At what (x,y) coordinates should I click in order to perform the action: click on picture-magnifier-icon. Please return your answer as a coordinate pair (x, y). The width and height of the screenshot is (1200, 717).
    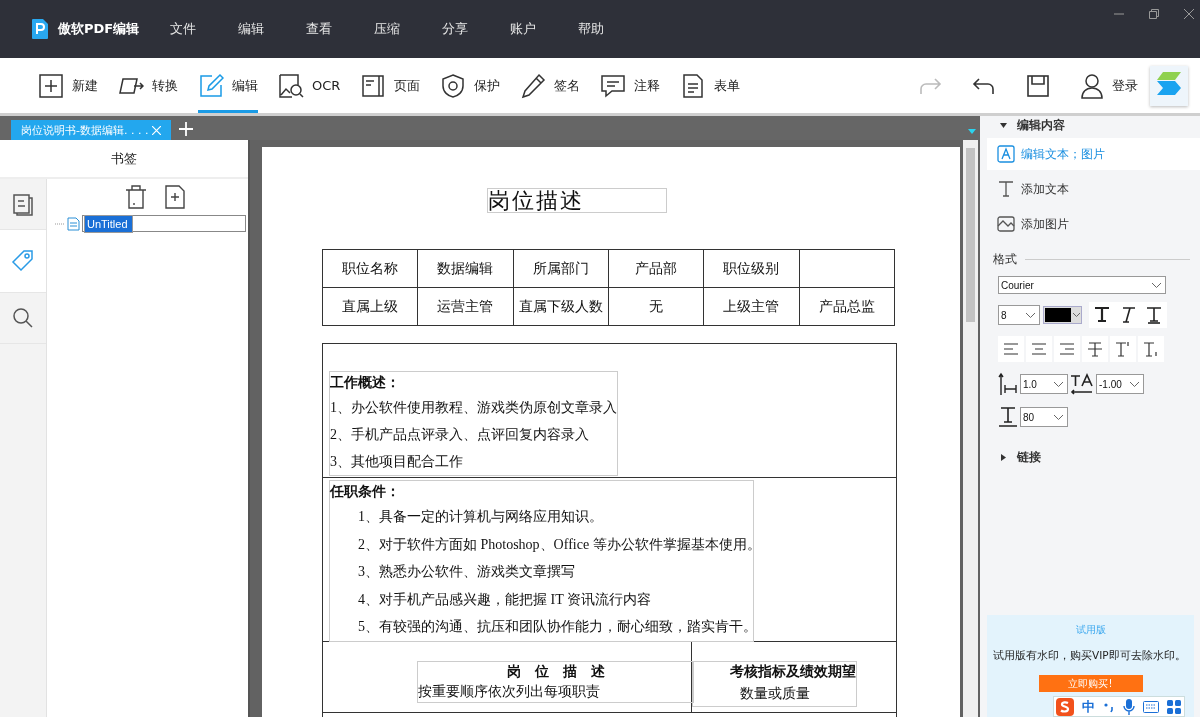
    Looking at the image, I should click on (291, 85).